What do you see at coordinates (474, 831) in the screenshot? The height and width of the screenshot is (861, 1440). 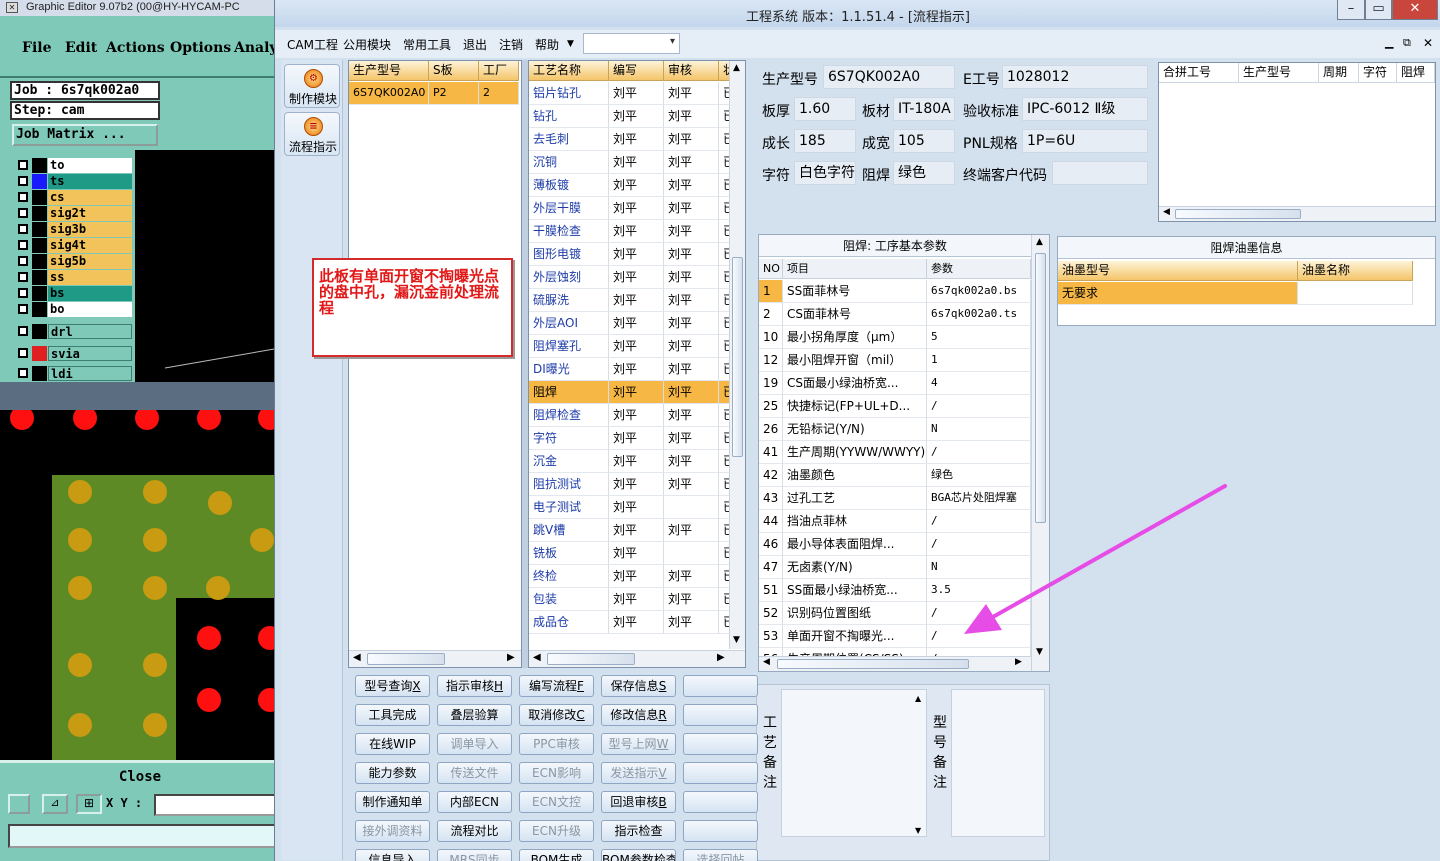 I see `action-button: 流程对比` at bounding box center [474, 831].